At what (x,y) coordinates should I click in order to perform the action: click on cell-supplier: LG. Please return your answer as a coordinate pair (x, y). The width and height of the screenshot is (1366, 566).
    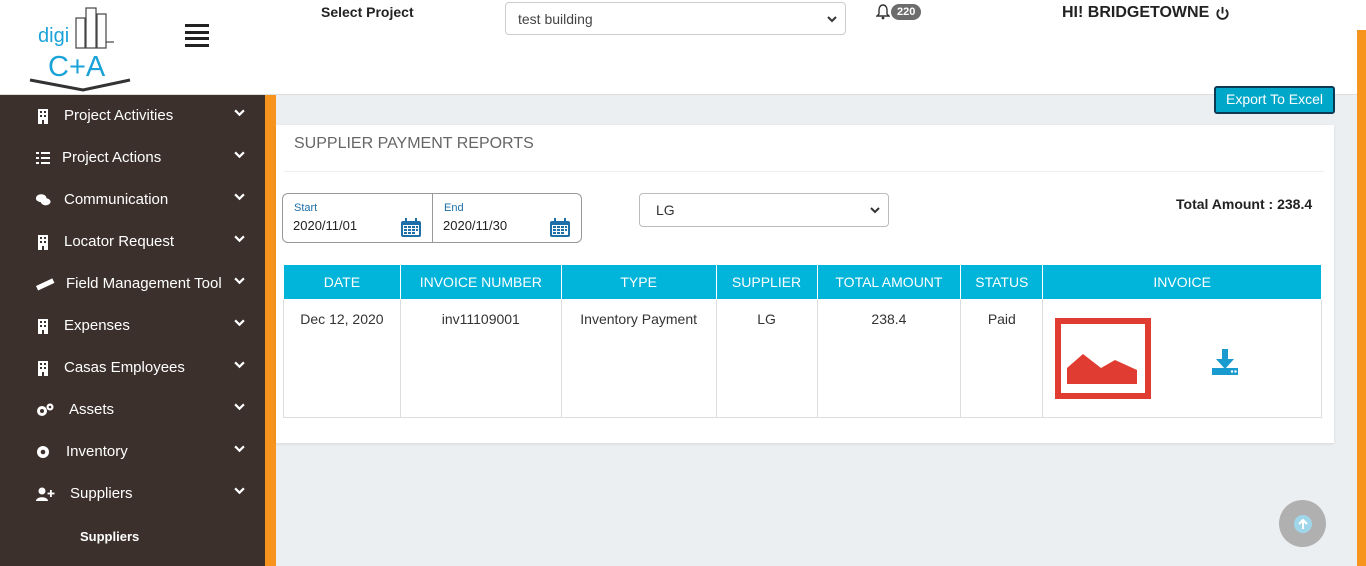
    Looking at the image, I should click on (766, 358).